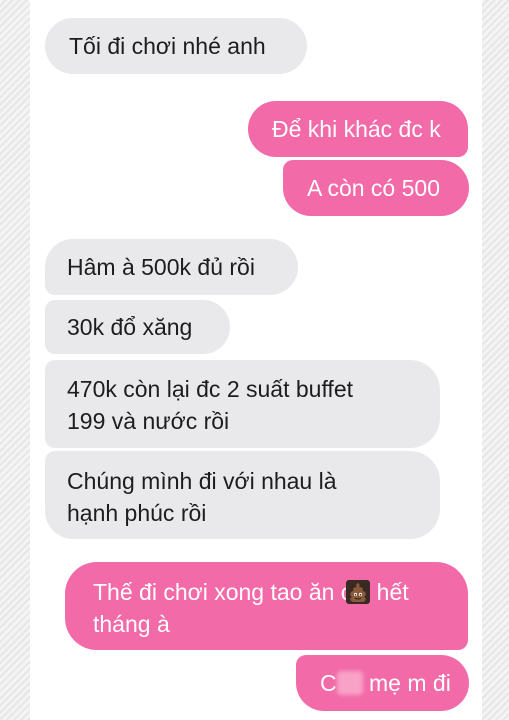  I want to click on message-text-part-1: Thế đi chơi xong tao ăn c, so click(223, 592).